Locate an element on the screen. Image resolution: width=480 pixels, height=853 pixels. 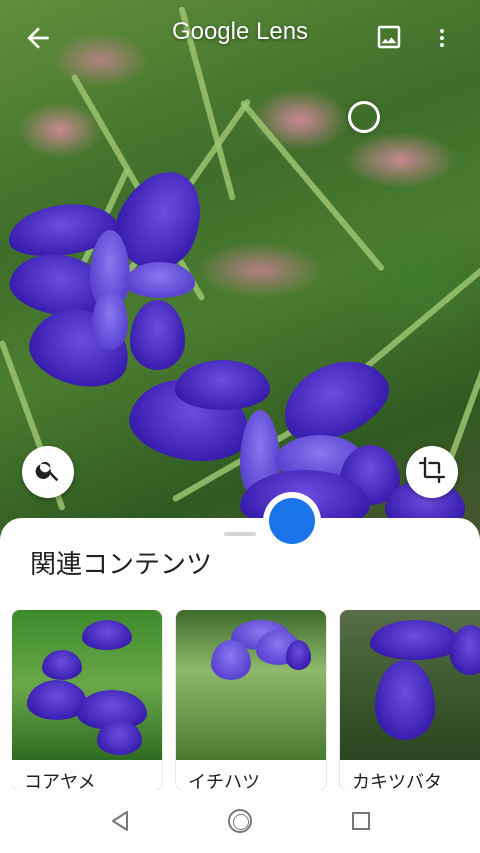
search-button is located at coordinates (48, 472).